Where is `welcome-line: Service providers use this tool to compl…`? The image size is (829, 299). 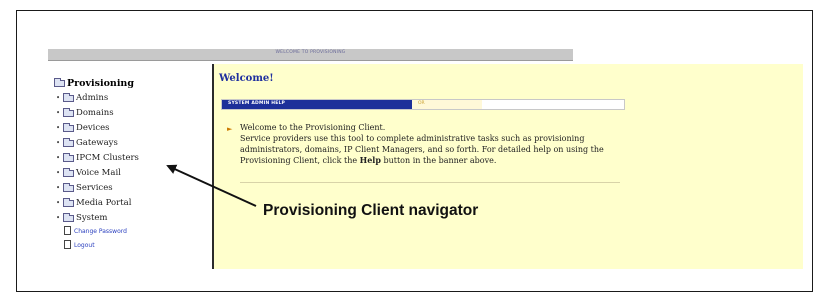 welcome-line: Service providers use this tool to compl… is located at coordinates (412, 138).